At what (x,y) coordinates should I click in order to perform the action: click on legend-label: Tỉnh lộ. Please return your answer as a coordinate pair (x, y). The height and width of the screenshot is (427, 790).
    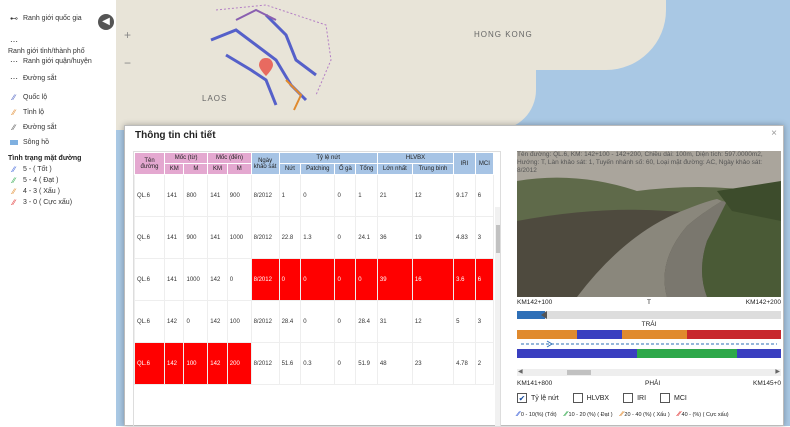
    Looking at the image, I should click on (34, 112).